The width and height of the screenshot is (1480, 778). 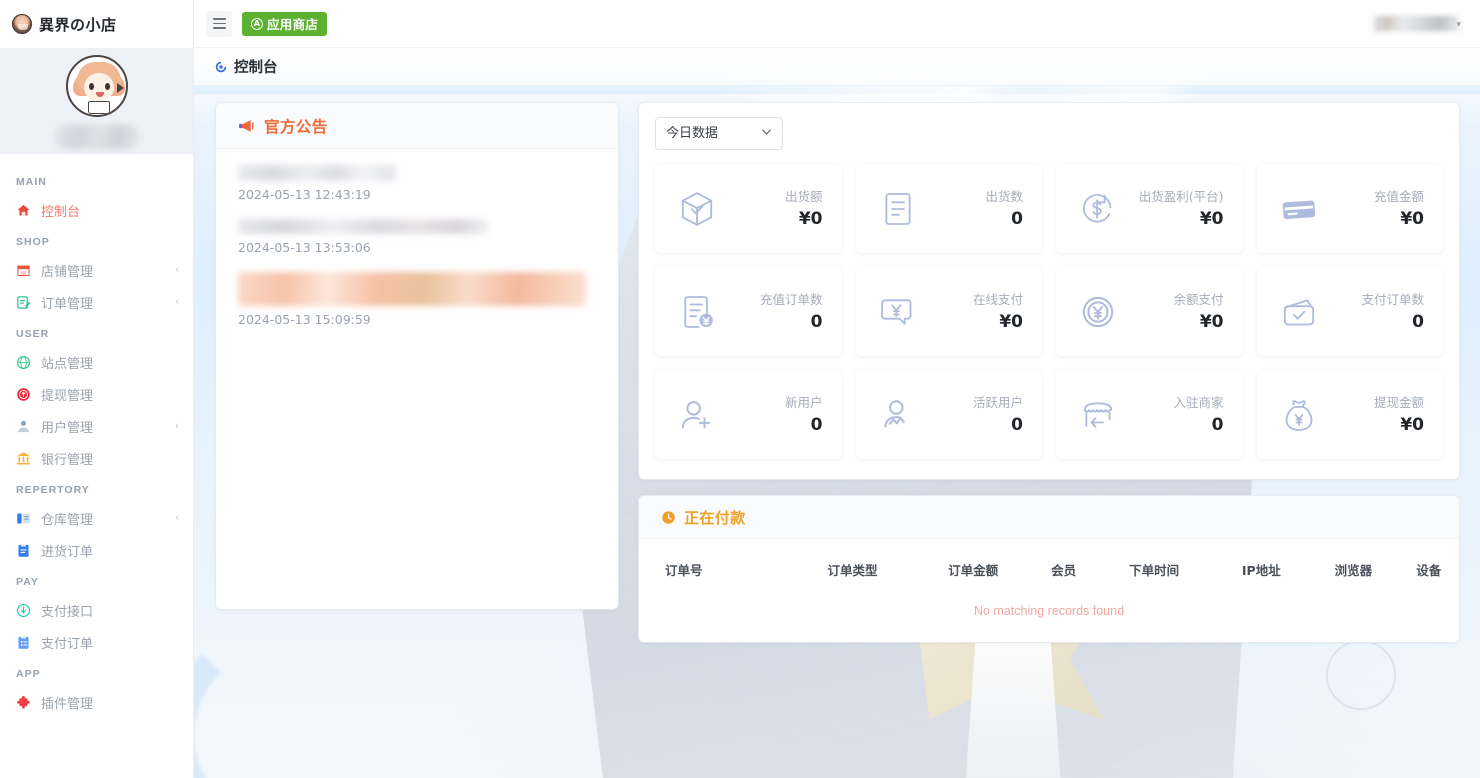 What do you see at coordinates (1198, 312) in the screenshot?
I see `stat-text: 余额支付 ¥0` at bounding box center [1198, 312].